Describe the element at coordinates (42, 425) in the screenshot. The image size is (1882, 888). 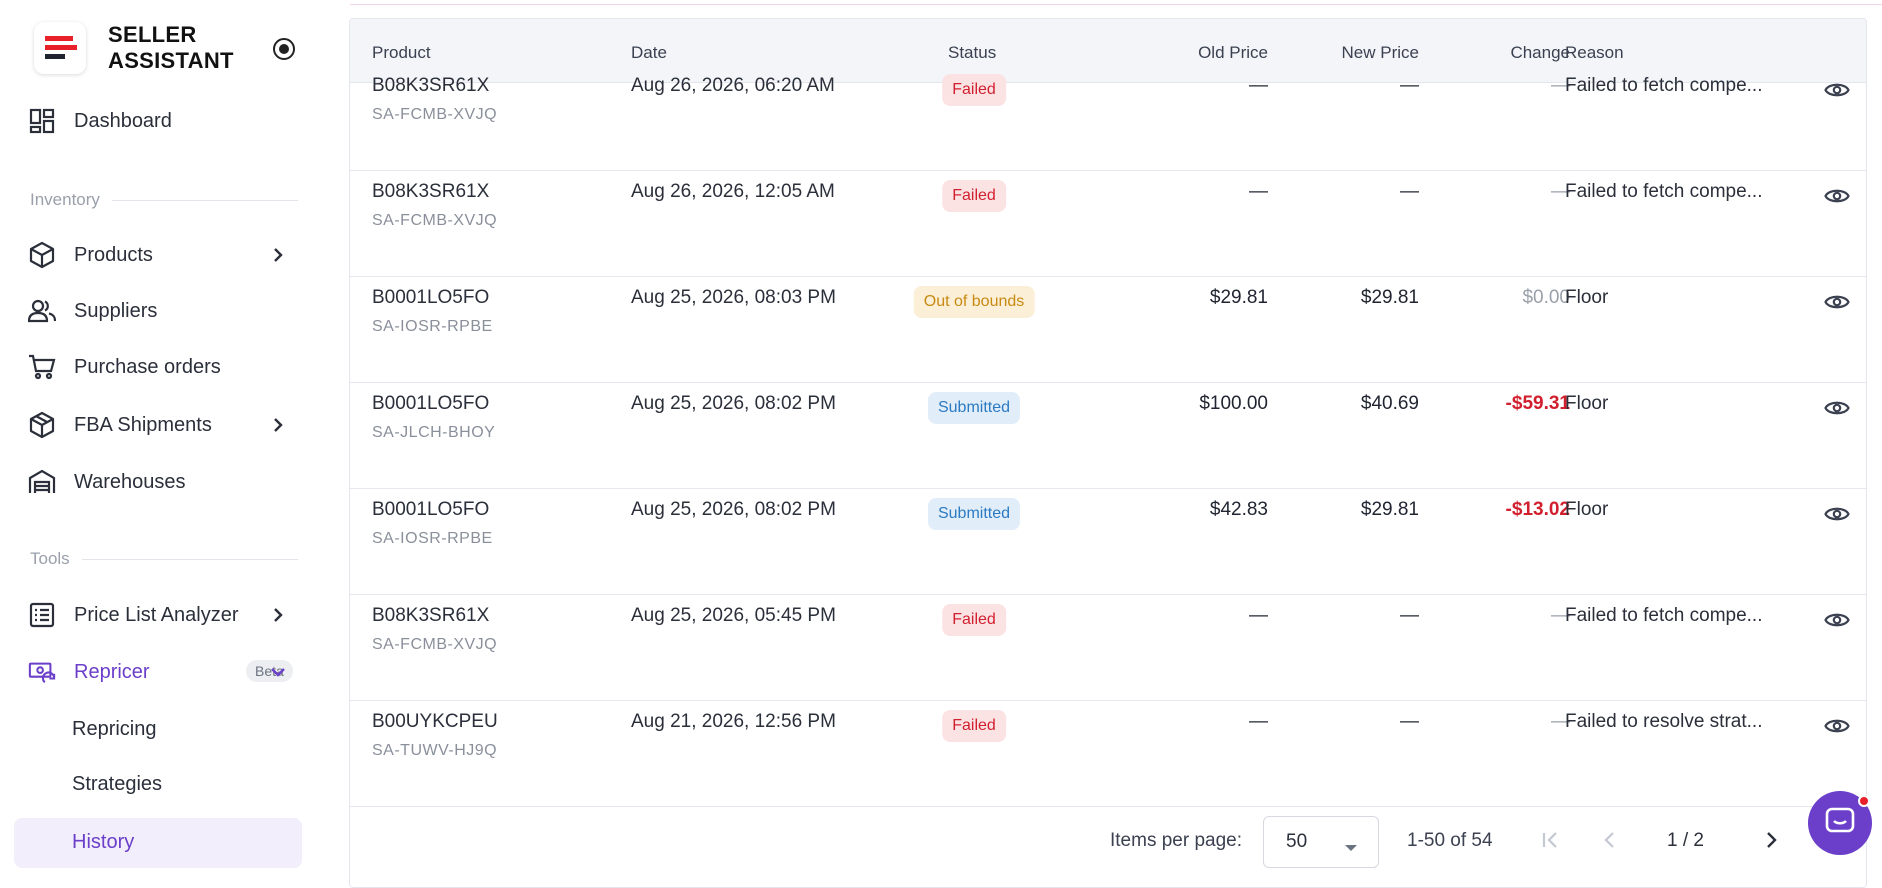
I see `package-icon` at that location.